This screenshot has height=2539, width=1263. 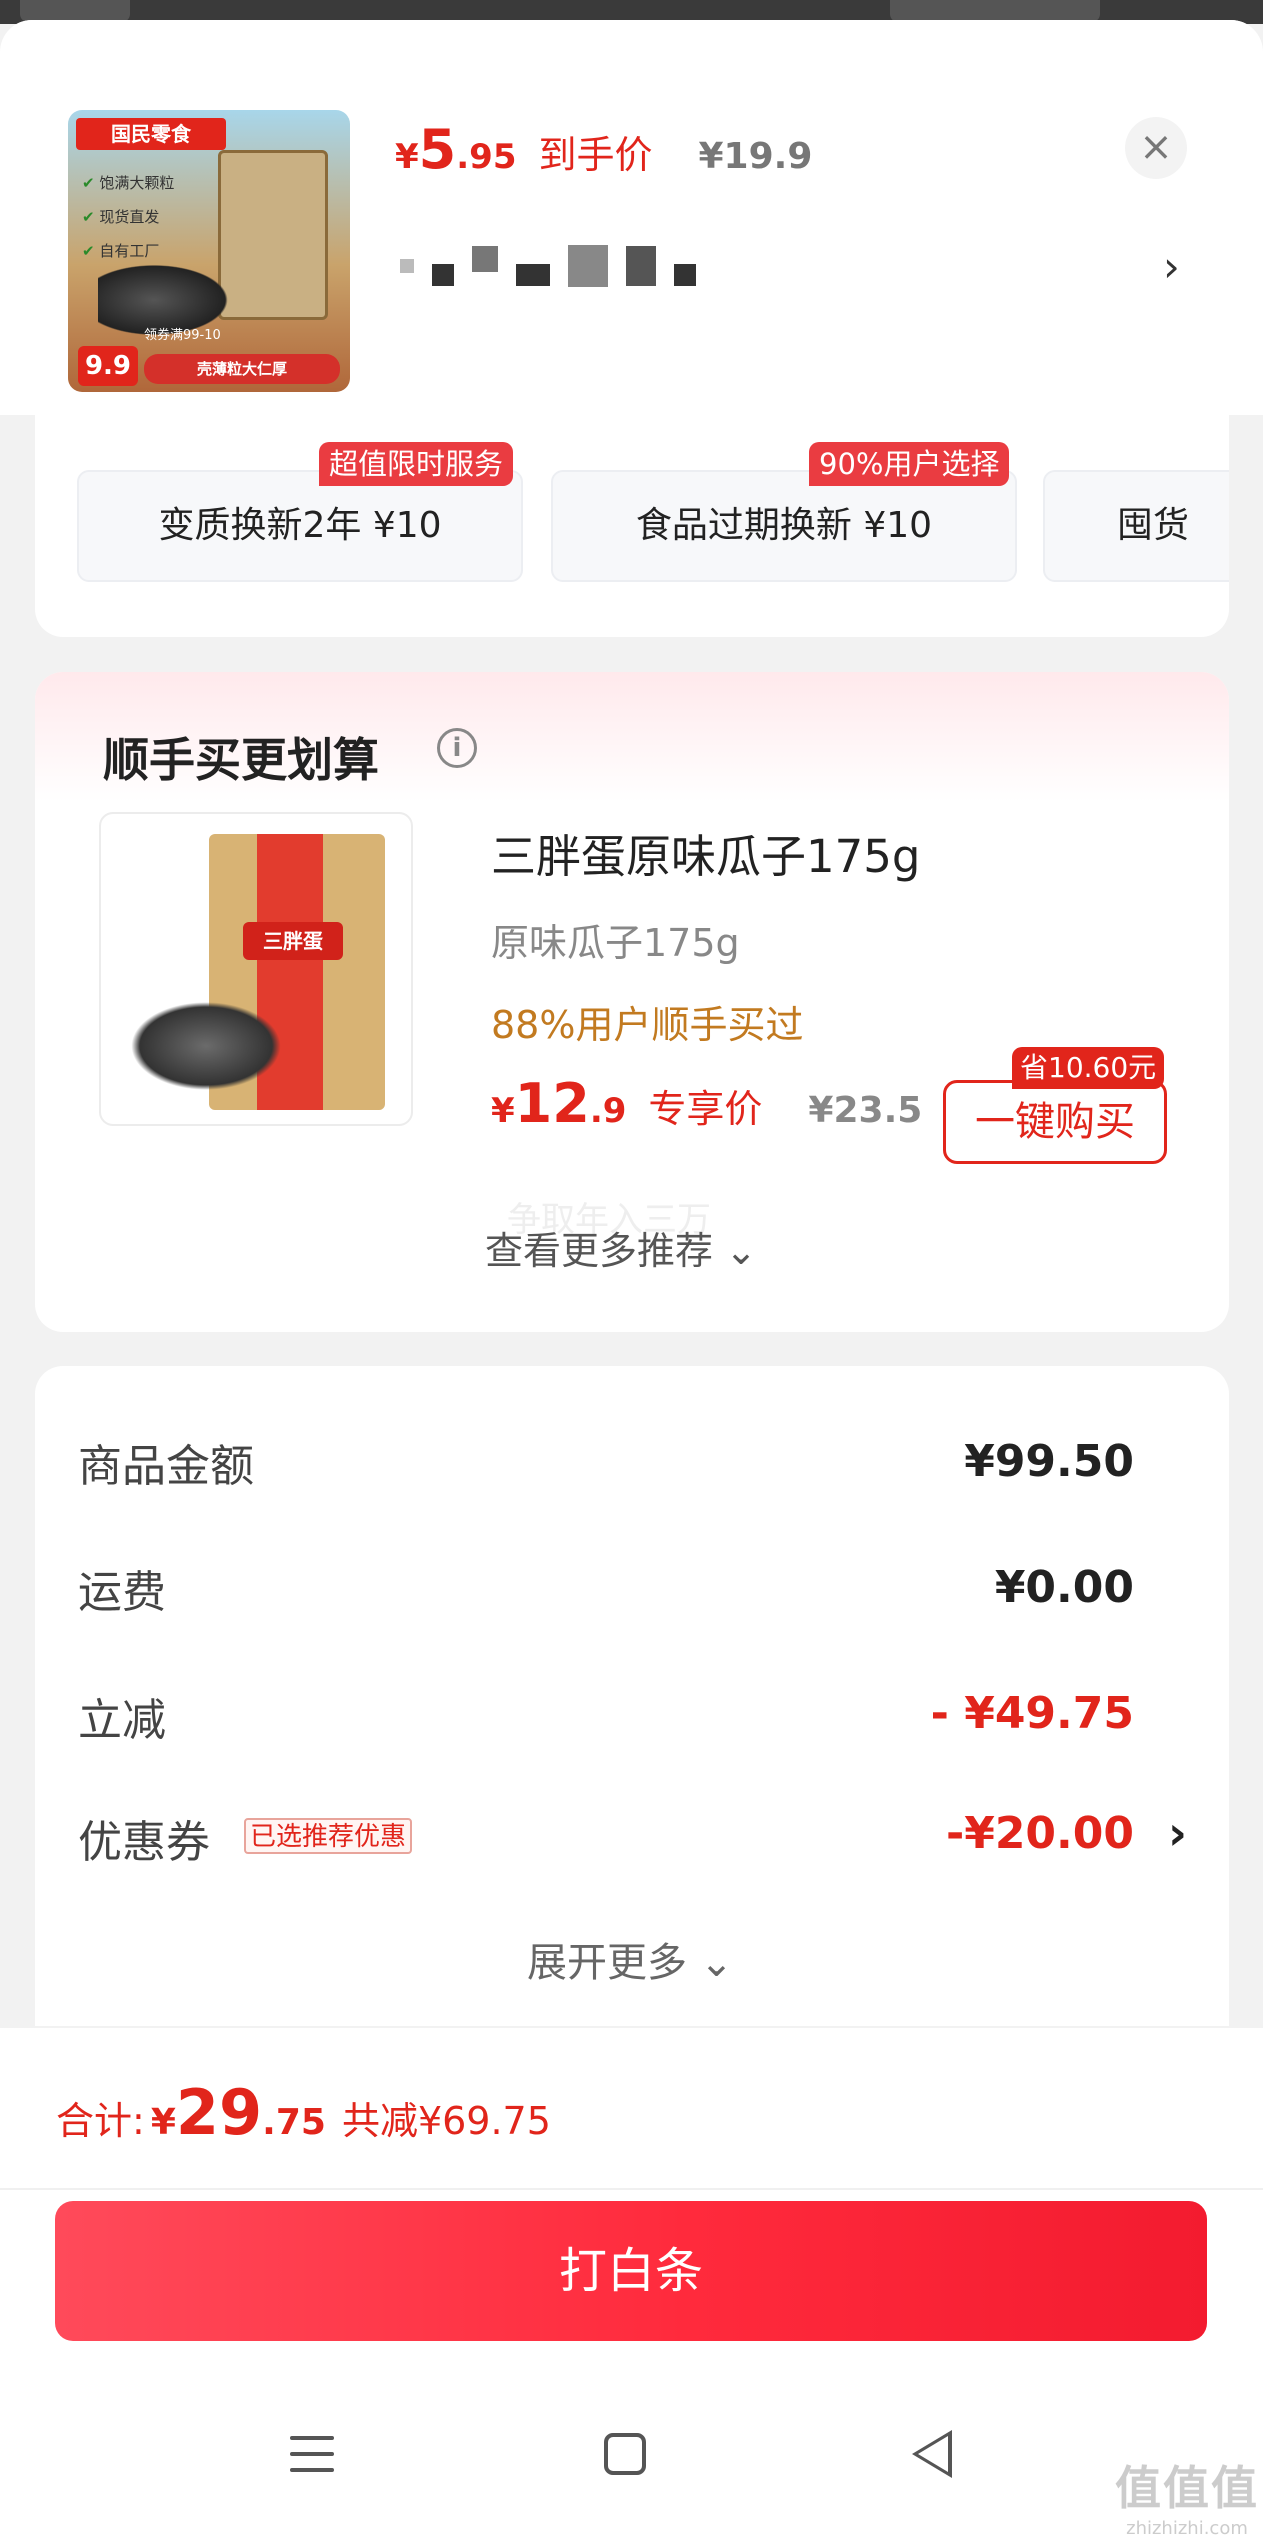 What do you see at coordinates (122, 1720) in the screenshot?
I see `discount-label: 立减` at bounding box center [122, 1720].